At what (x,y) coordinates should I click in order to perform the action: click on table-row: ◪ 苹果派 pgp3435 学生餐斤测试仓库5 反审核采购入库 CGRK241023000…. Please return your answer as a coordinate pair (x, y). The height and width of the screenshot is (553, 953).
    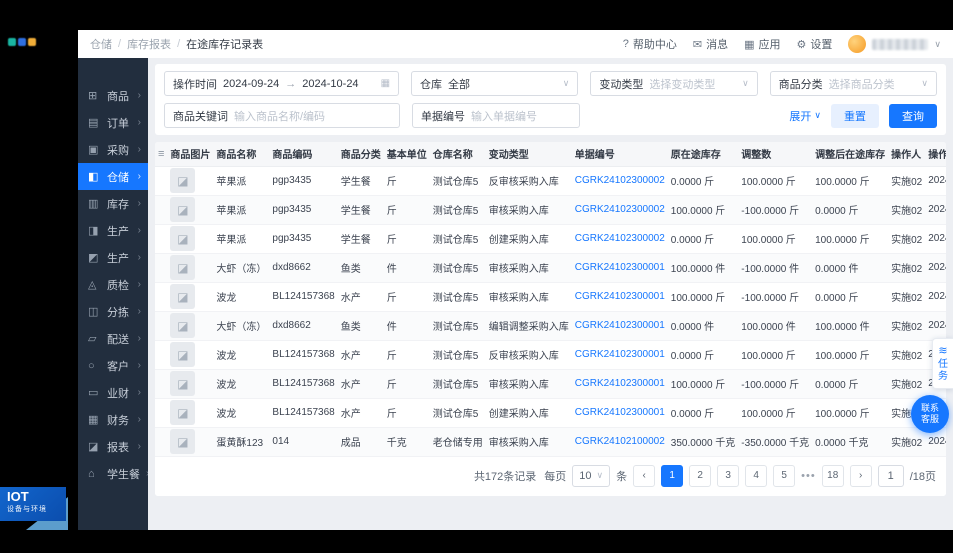
    Looking at the image, I should click on (550, 181).